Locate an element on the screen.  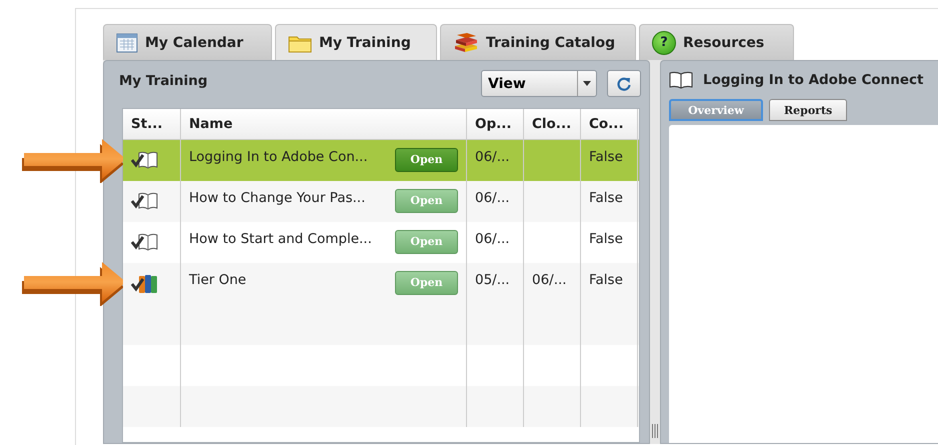
caret-icon is located at coordinates (587, 83).